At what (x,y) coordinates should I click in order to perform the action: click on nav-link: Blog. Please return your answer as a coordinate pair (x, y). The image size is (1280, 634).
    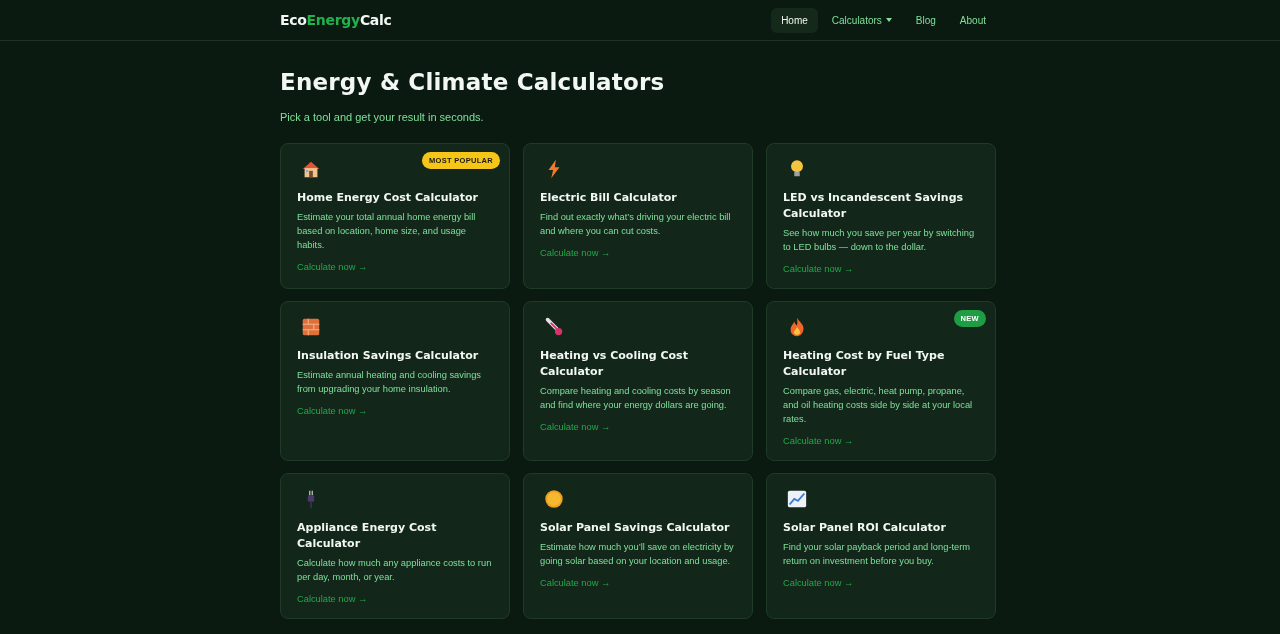
    Looking at the image, I should click on (925, 20).